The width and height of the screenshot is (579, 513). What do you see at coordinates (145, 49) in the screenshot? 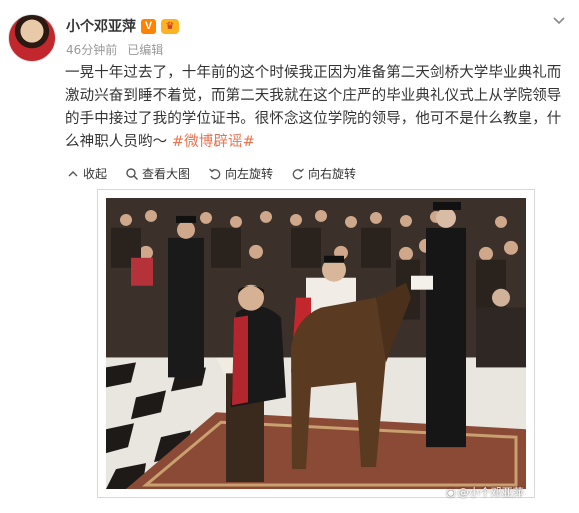
I see `edited-label: 已编辑` at bounding box center [145, 49].